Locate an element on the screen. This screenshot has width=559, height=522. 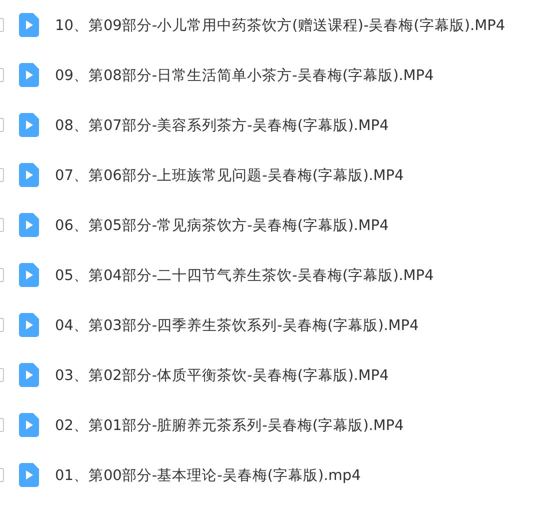
file-name: 03、第02部分-体质平衡茶饮-吴春梅(字幕版).MP4 is located at coordinates (222, 375).